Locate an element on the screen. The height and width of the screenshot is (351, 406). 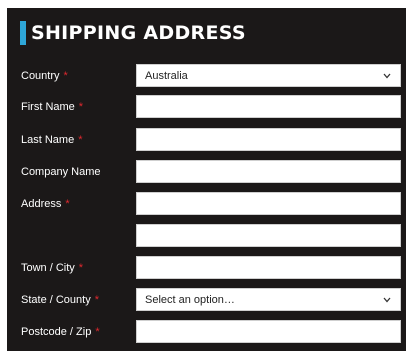
country-row: Country * Australia is located at coordinates (206, 76).